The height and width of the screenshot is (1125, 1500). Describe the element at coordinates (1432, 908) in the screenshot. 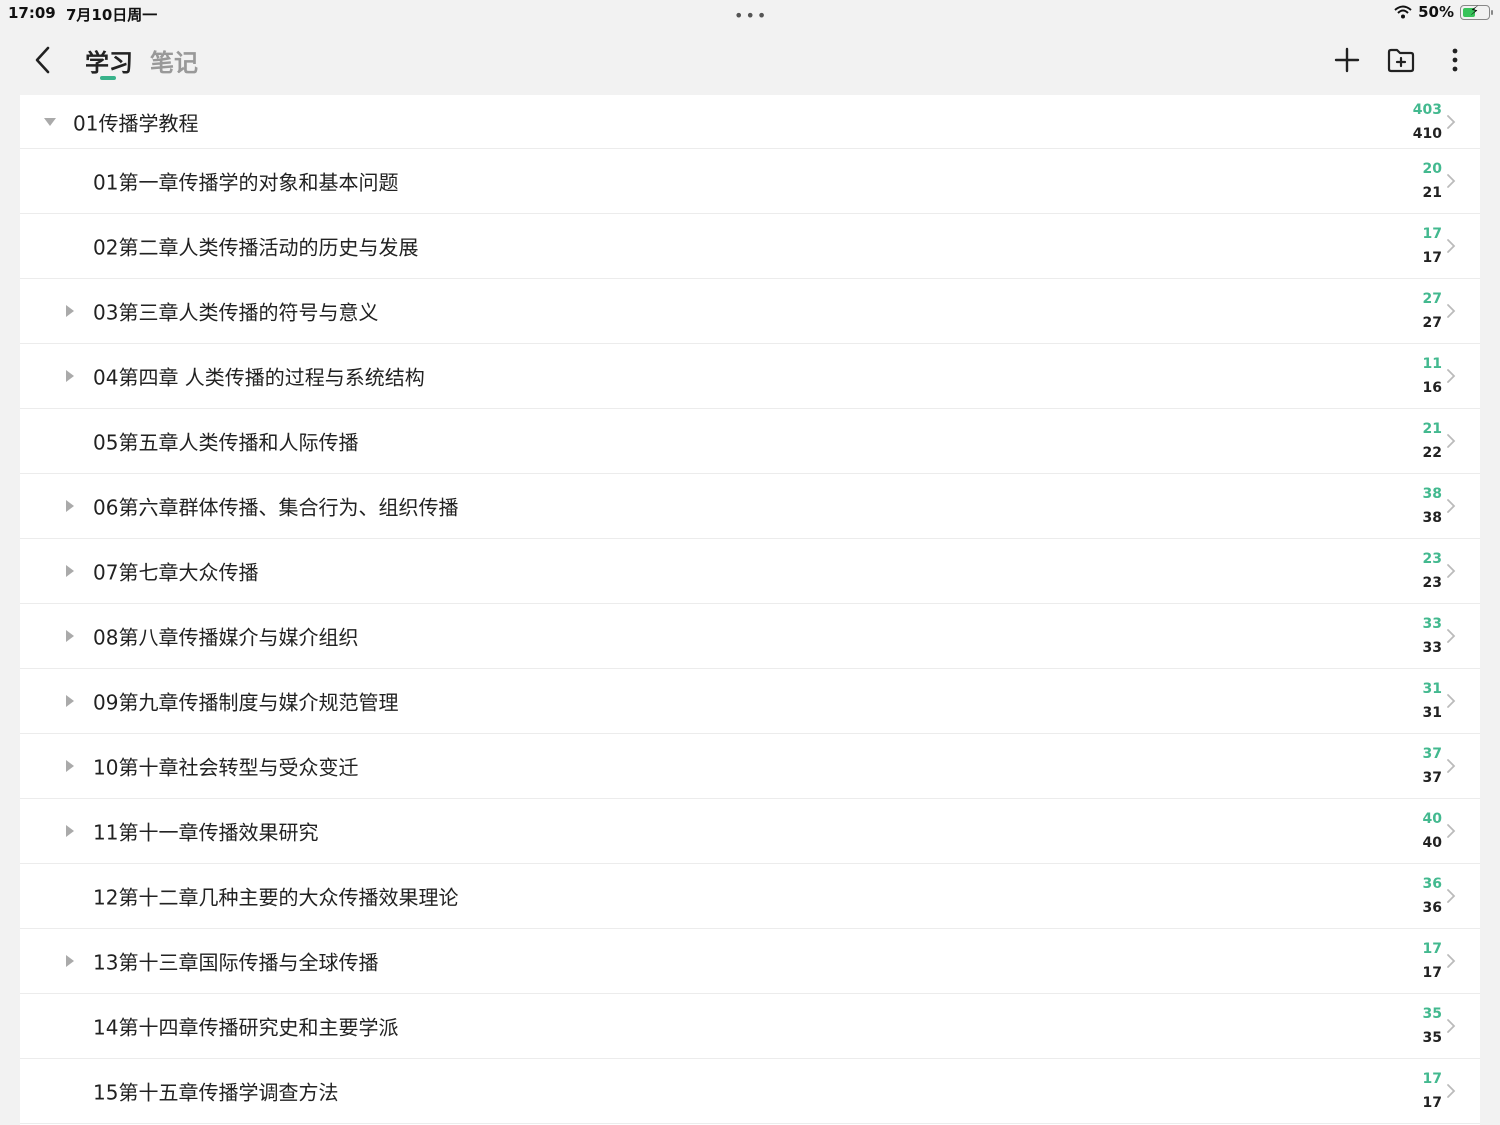

I see `total-count: 36` at that location.